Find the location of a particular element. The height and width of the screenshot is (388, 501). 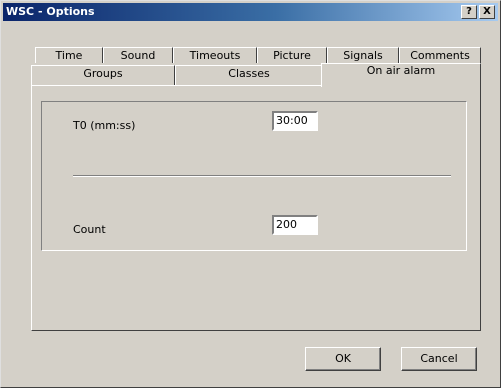

count-label: Count is located at coordinates (89, 229).